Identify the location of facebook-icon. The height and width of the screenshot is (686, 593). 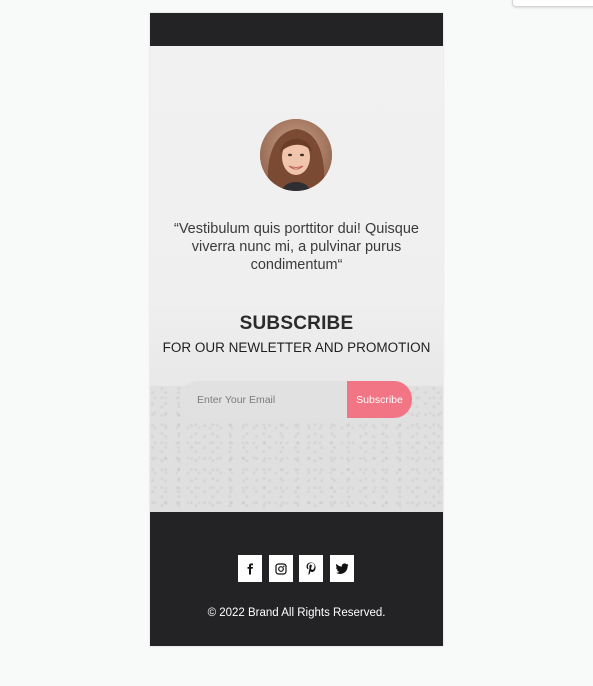
(250, 568).